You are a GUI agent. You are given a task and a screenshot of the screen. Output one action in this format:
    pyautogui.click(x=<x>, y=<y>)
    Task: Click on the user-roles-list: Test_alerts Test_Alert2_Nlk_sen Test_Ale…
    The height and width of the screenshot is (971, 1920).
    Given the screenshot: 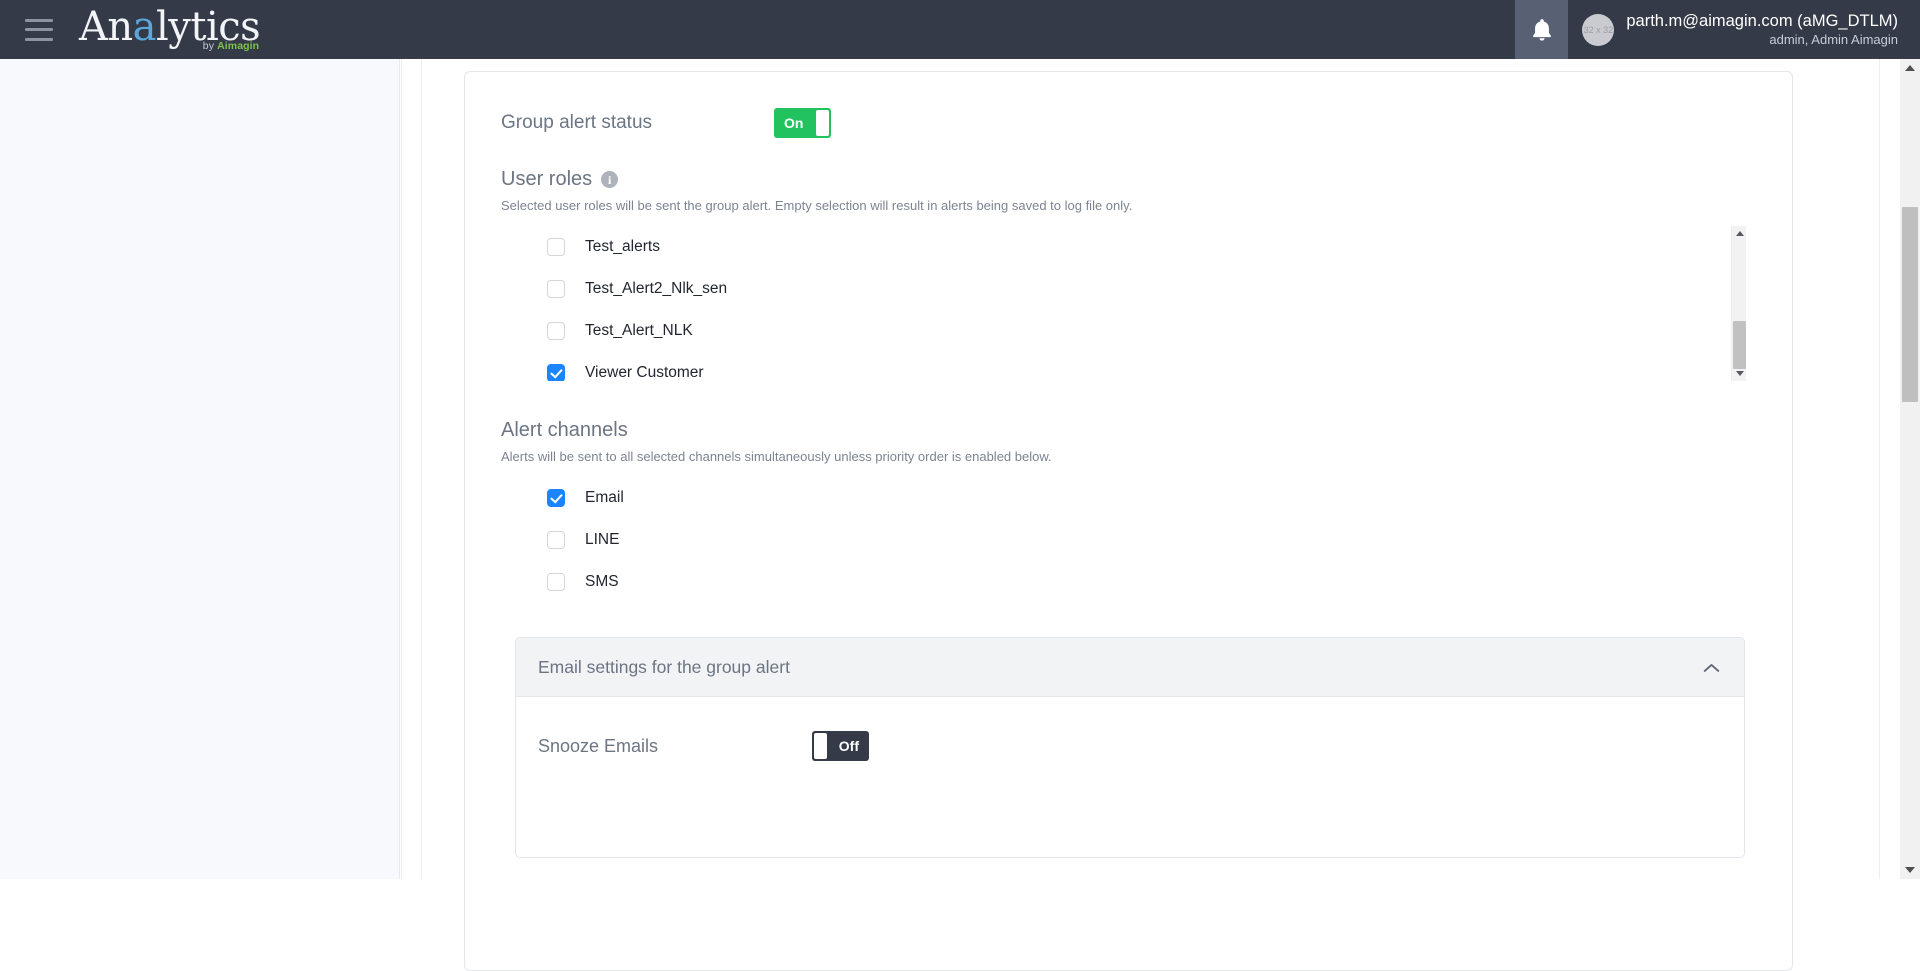 What is the action you would take?
    pyautogui.click(x=1123, y=303)
    